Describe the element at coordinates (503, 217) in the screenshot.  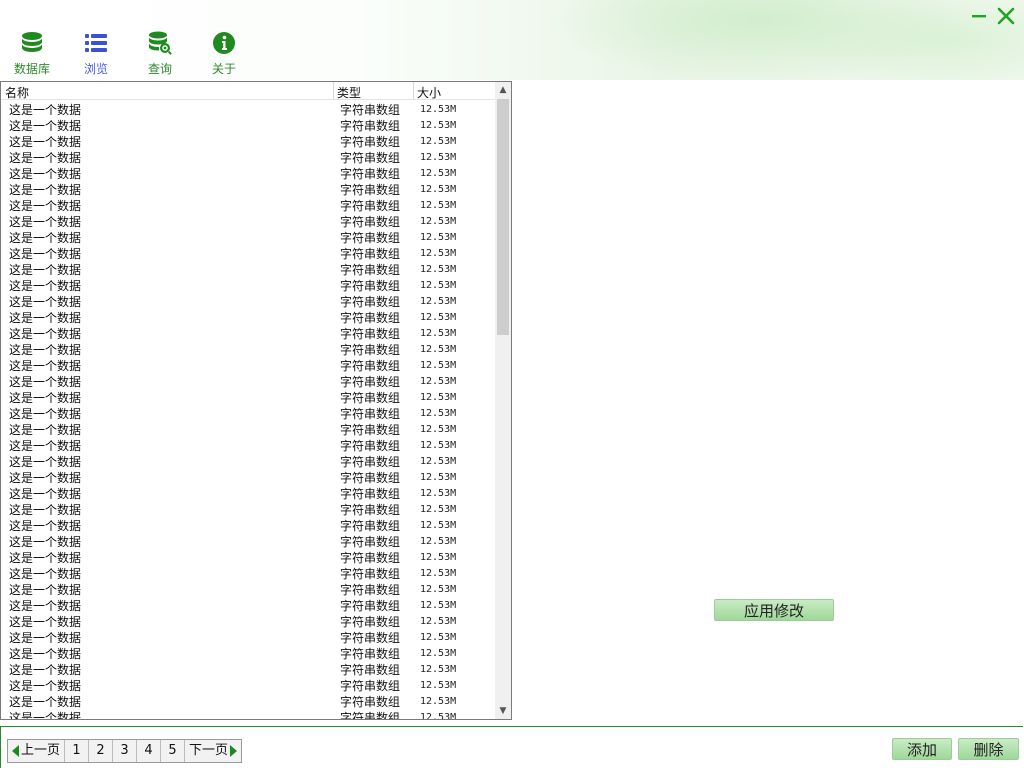
I see `scroll-thumb` at that location.